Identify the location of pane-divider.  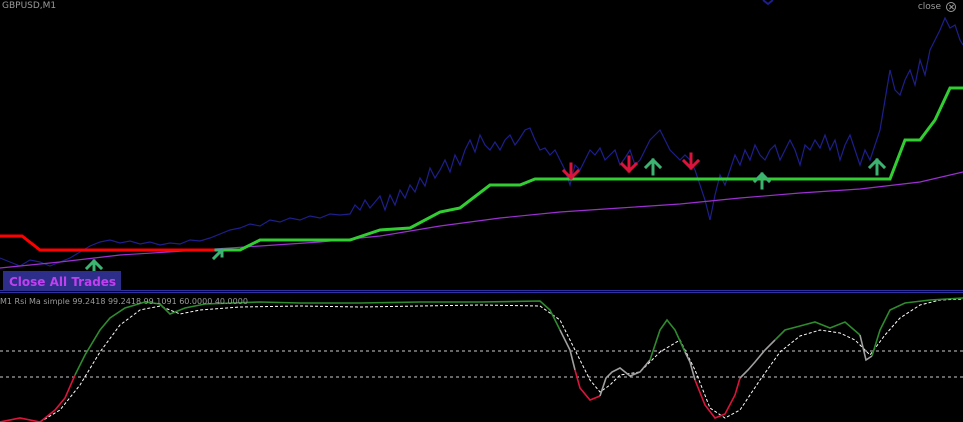
(481, 291).